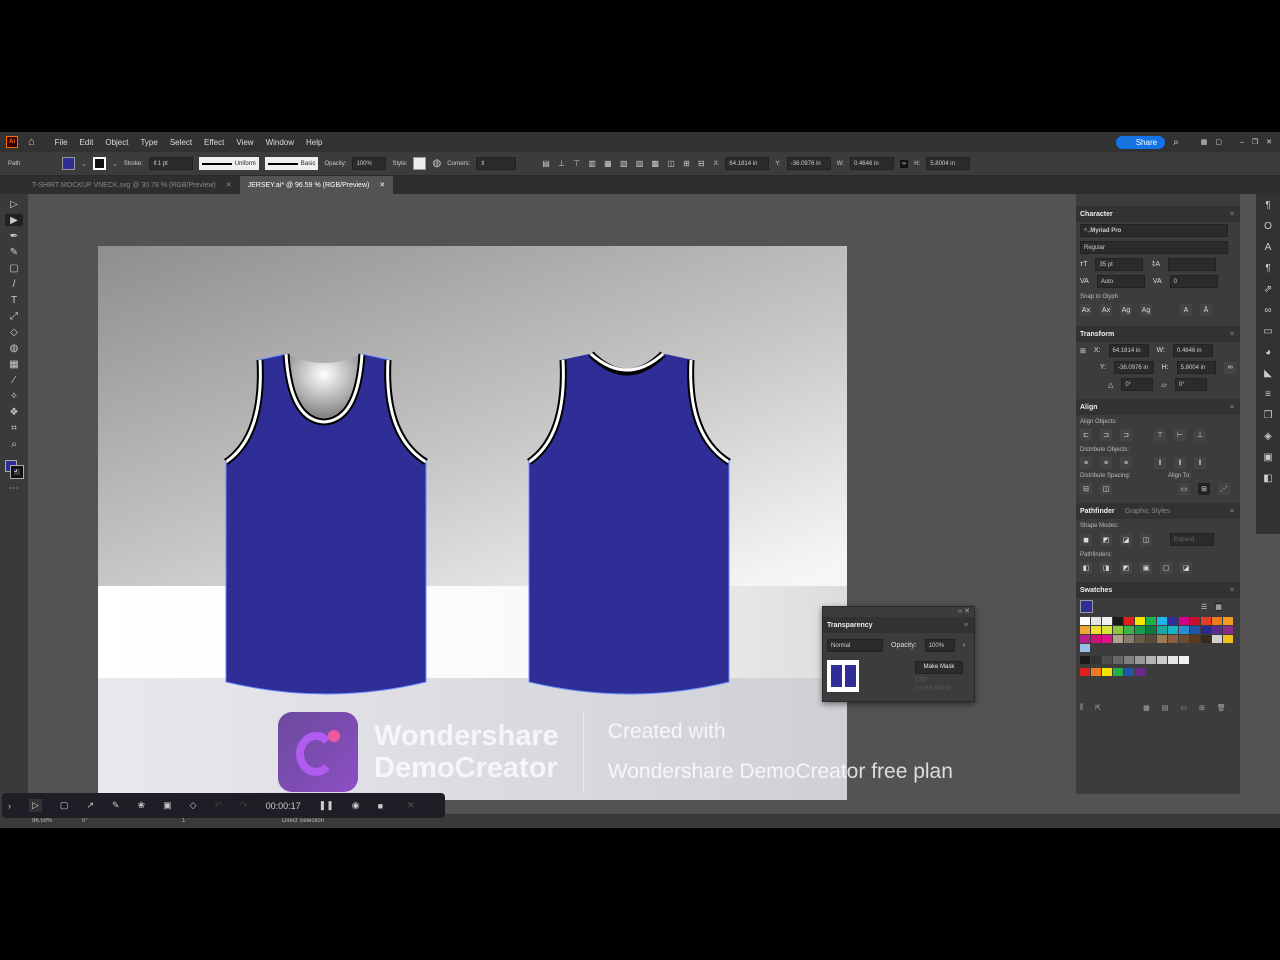 This screenshot has height=960, width=1280. Describe the element at coordinates (117, 821) in the screenshot. I see `rotation-value: 0°` at that location.